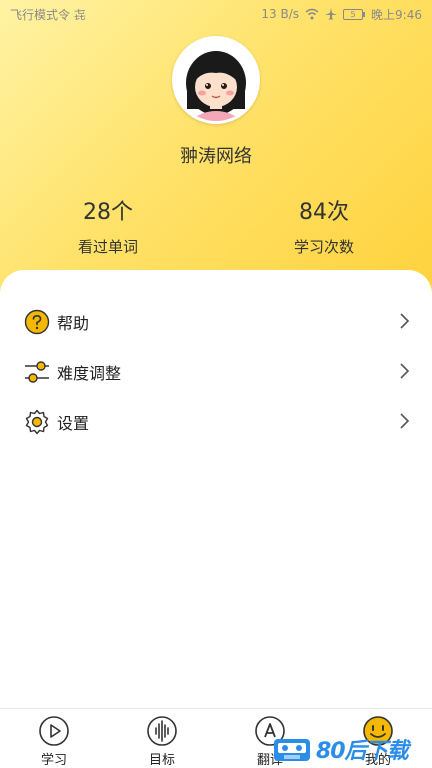 The image size is (432, 768). What do you see at coordinates (89, 373) in the screenshot?
I see `menu-label: 难度调整` at bounding box center [89, 373].